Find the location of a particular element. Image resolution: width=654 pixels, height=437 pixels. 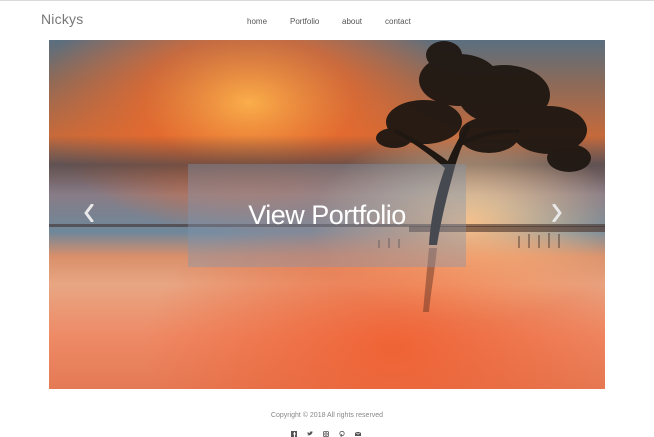

instagram-icon is located at coordinates (326, 434).